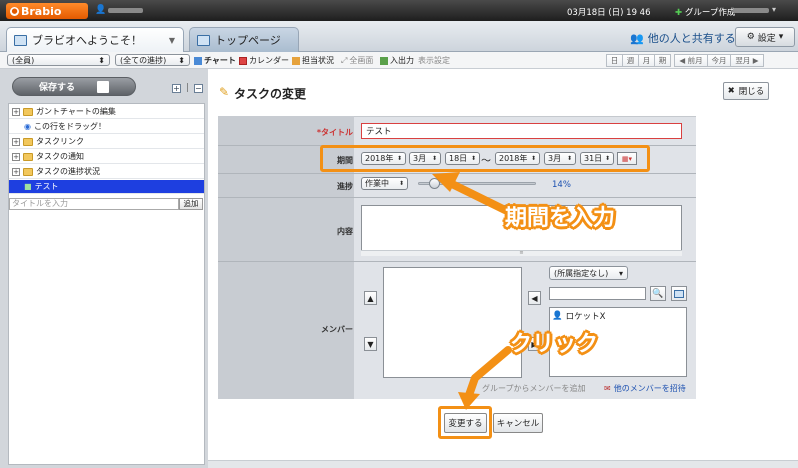 The width and height of the screenshot is (798, 468). Describe the element at coordinates (645, 388) in the screenshot. I see `invite-member-link: ✉ 他のメンバーを招待` at that location.